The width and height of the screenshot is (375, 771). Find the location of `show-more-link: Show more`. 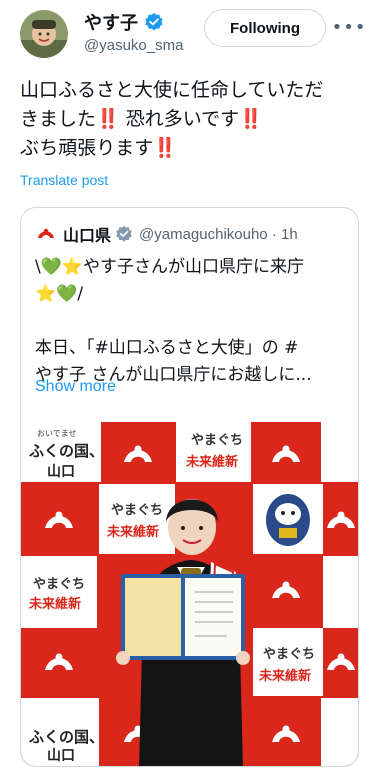

show-more-link: Show more is located at coordinates (75, 387).